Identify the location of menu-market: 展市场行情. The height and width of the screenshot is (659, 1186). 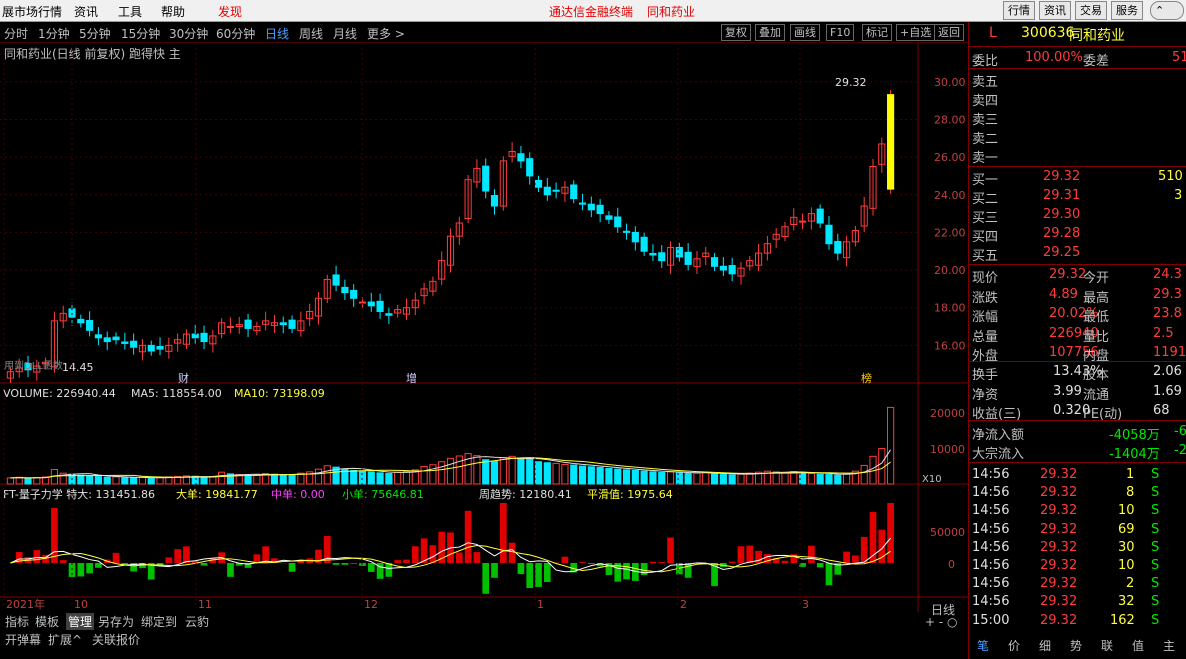
(32, 11).